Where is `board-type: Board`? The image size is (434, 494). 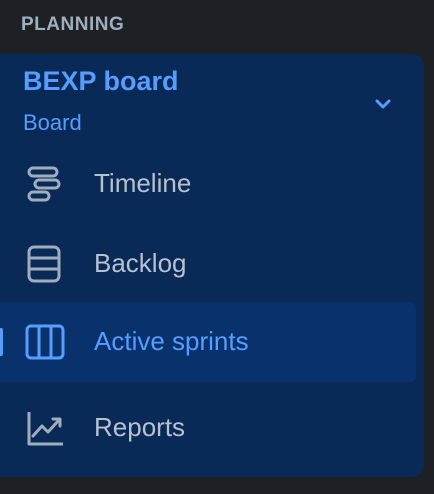 board-type: Board is located at coordinates (52, 122).